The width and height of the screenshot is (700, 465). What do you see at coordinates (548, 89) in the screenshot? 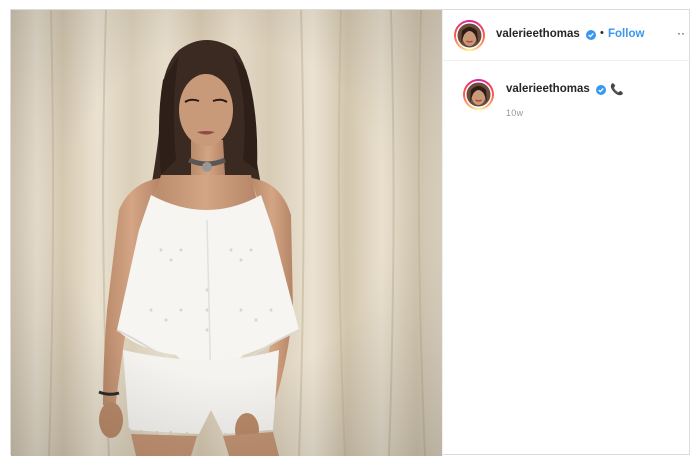
I see `caption-username: valerieethomas` at bounding box center [548, 89].